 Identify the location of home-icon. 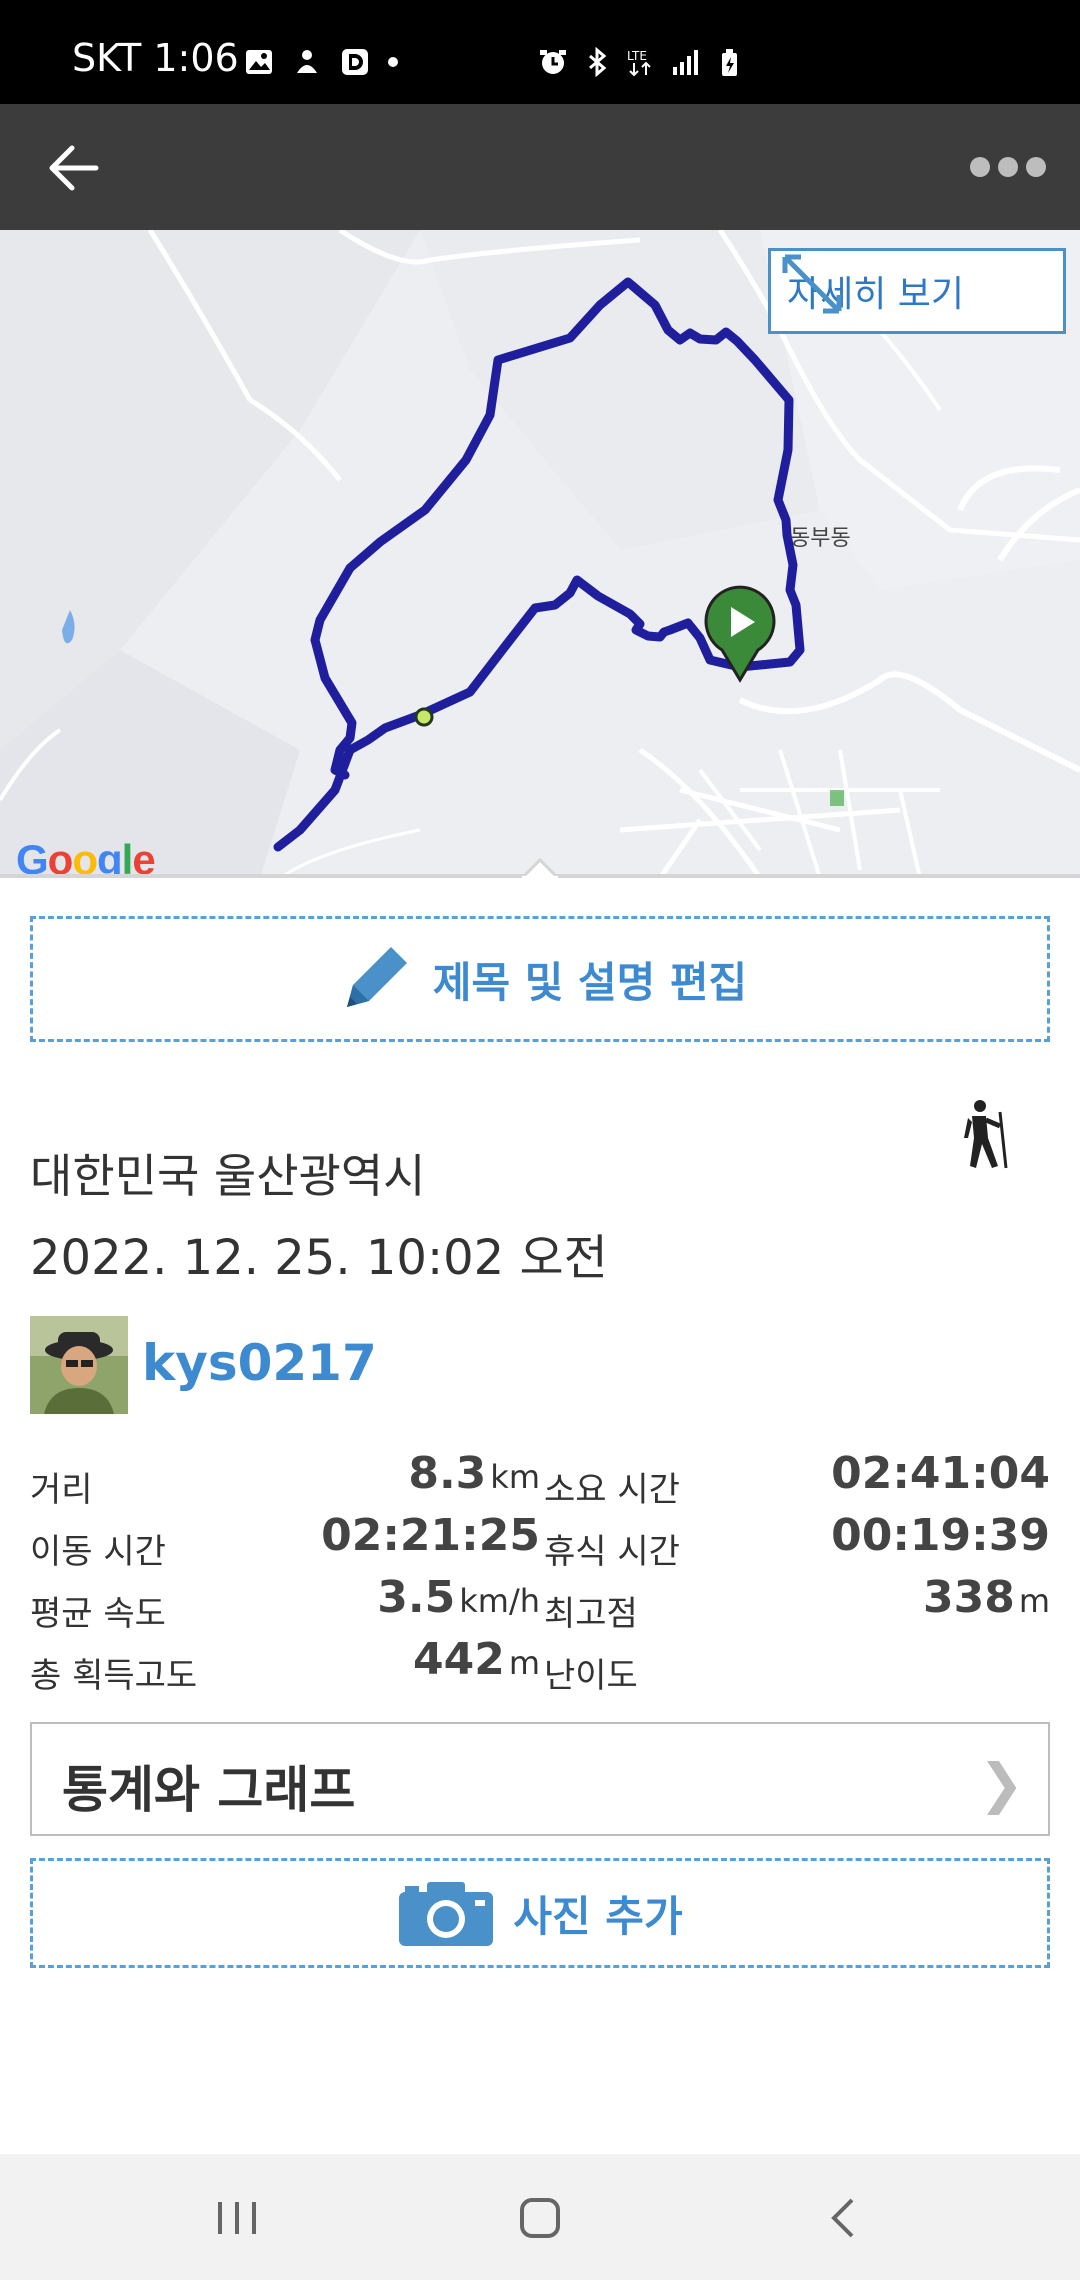
(540, 2218).